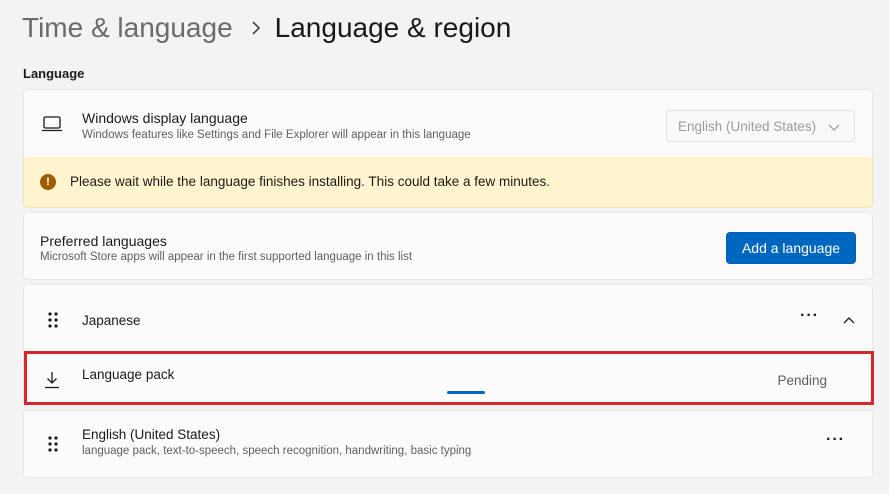 Image resolution: width=889 pixels, height=494 pixels. I want to click on breadcrumb-parent: Time & language, so click(127, 28).